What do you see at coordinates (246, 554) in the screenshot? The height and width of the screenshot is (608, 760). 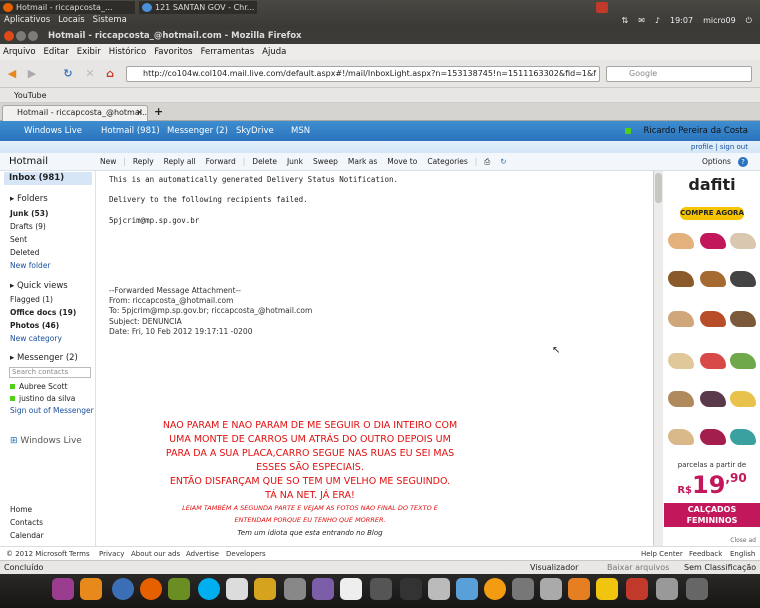 I see `footer-developers-link: Developers` at bounding box center [246, 554].